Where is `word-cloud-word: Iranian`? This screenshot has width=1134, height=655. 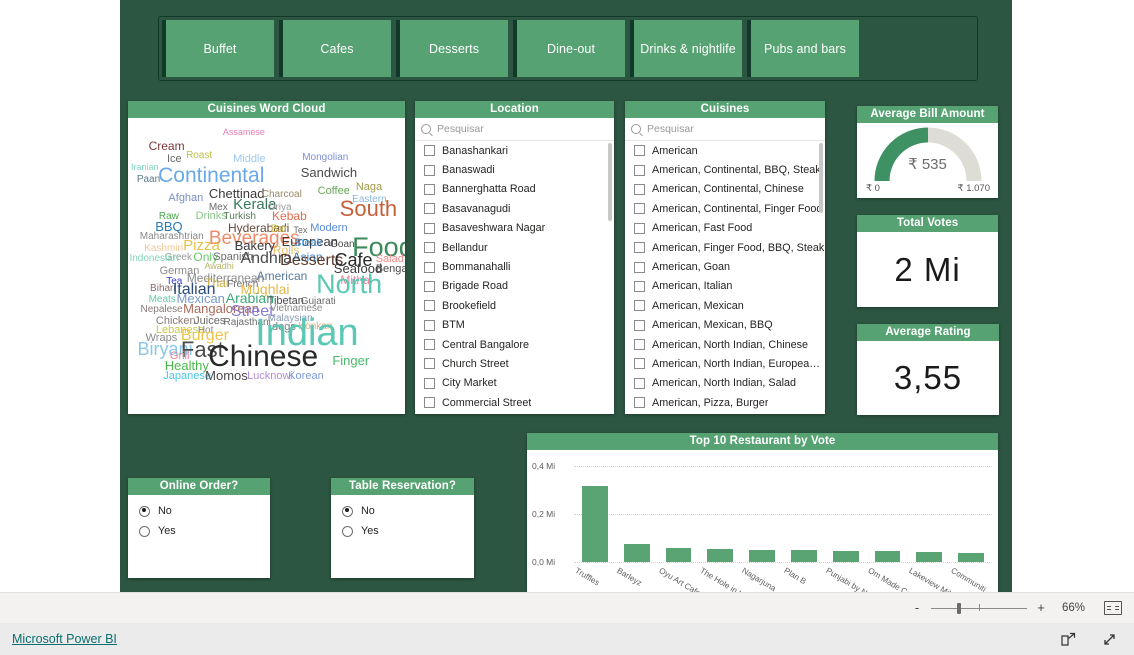 word-cloud-word: Iranian is located at coordinates (145, 167).